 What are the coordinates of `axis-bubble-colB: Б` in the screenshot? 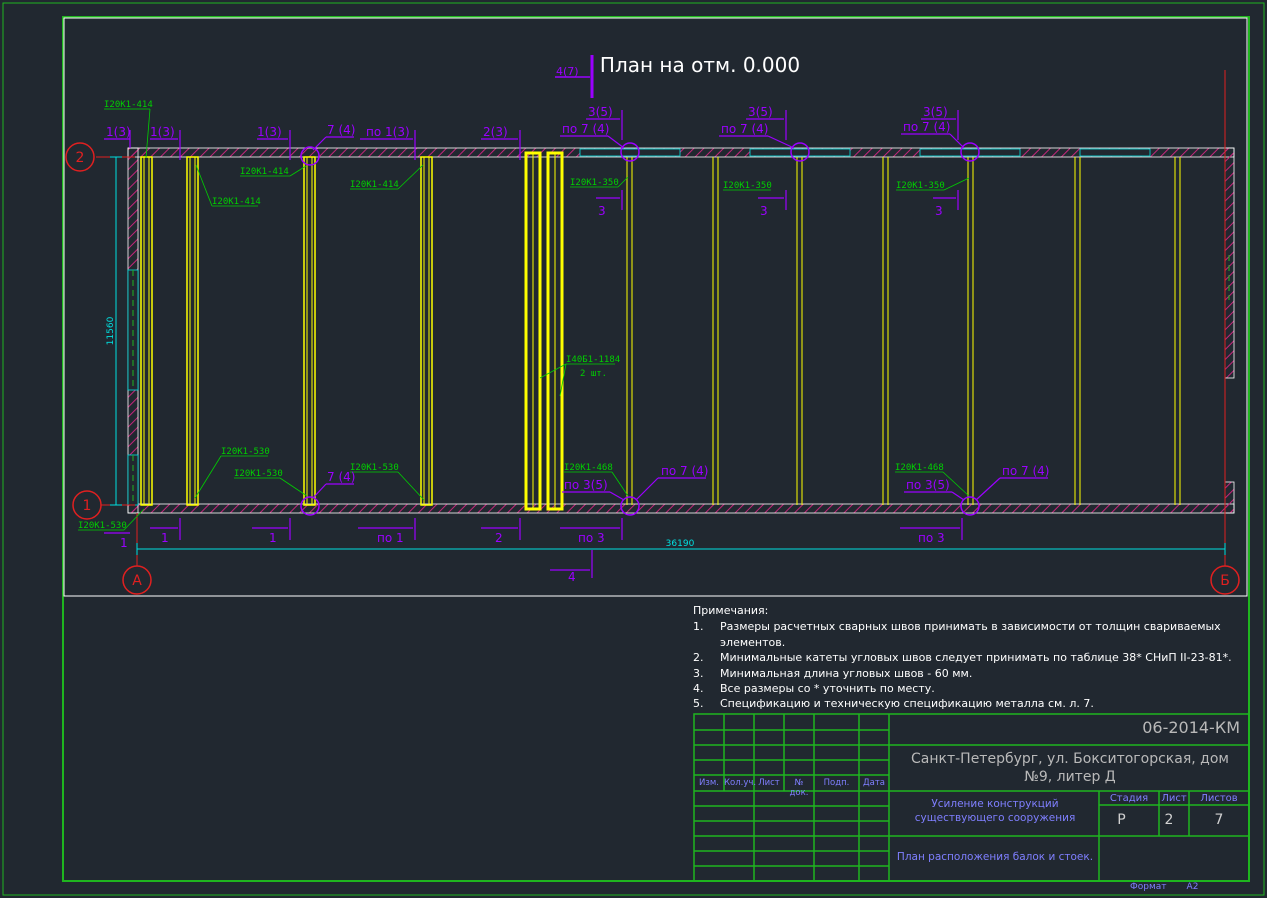 It's located at (1225, 580).